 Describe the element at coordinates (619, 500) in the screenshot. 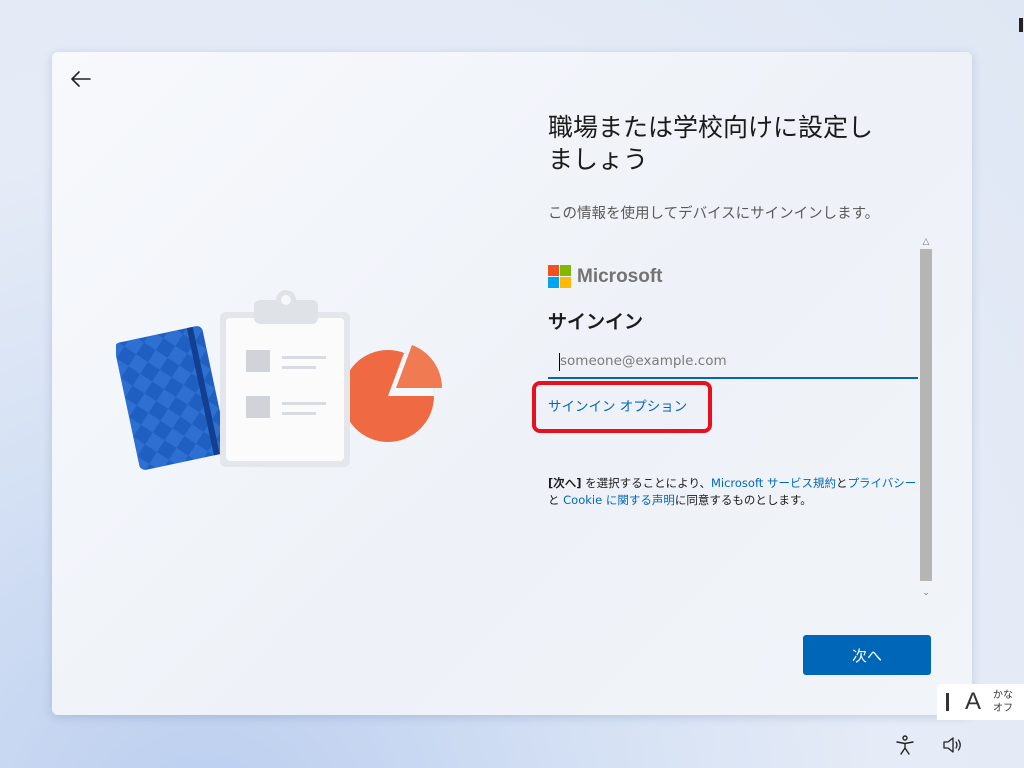

I see `privacy-cookie-link: Cookie に関する声明` at that location.